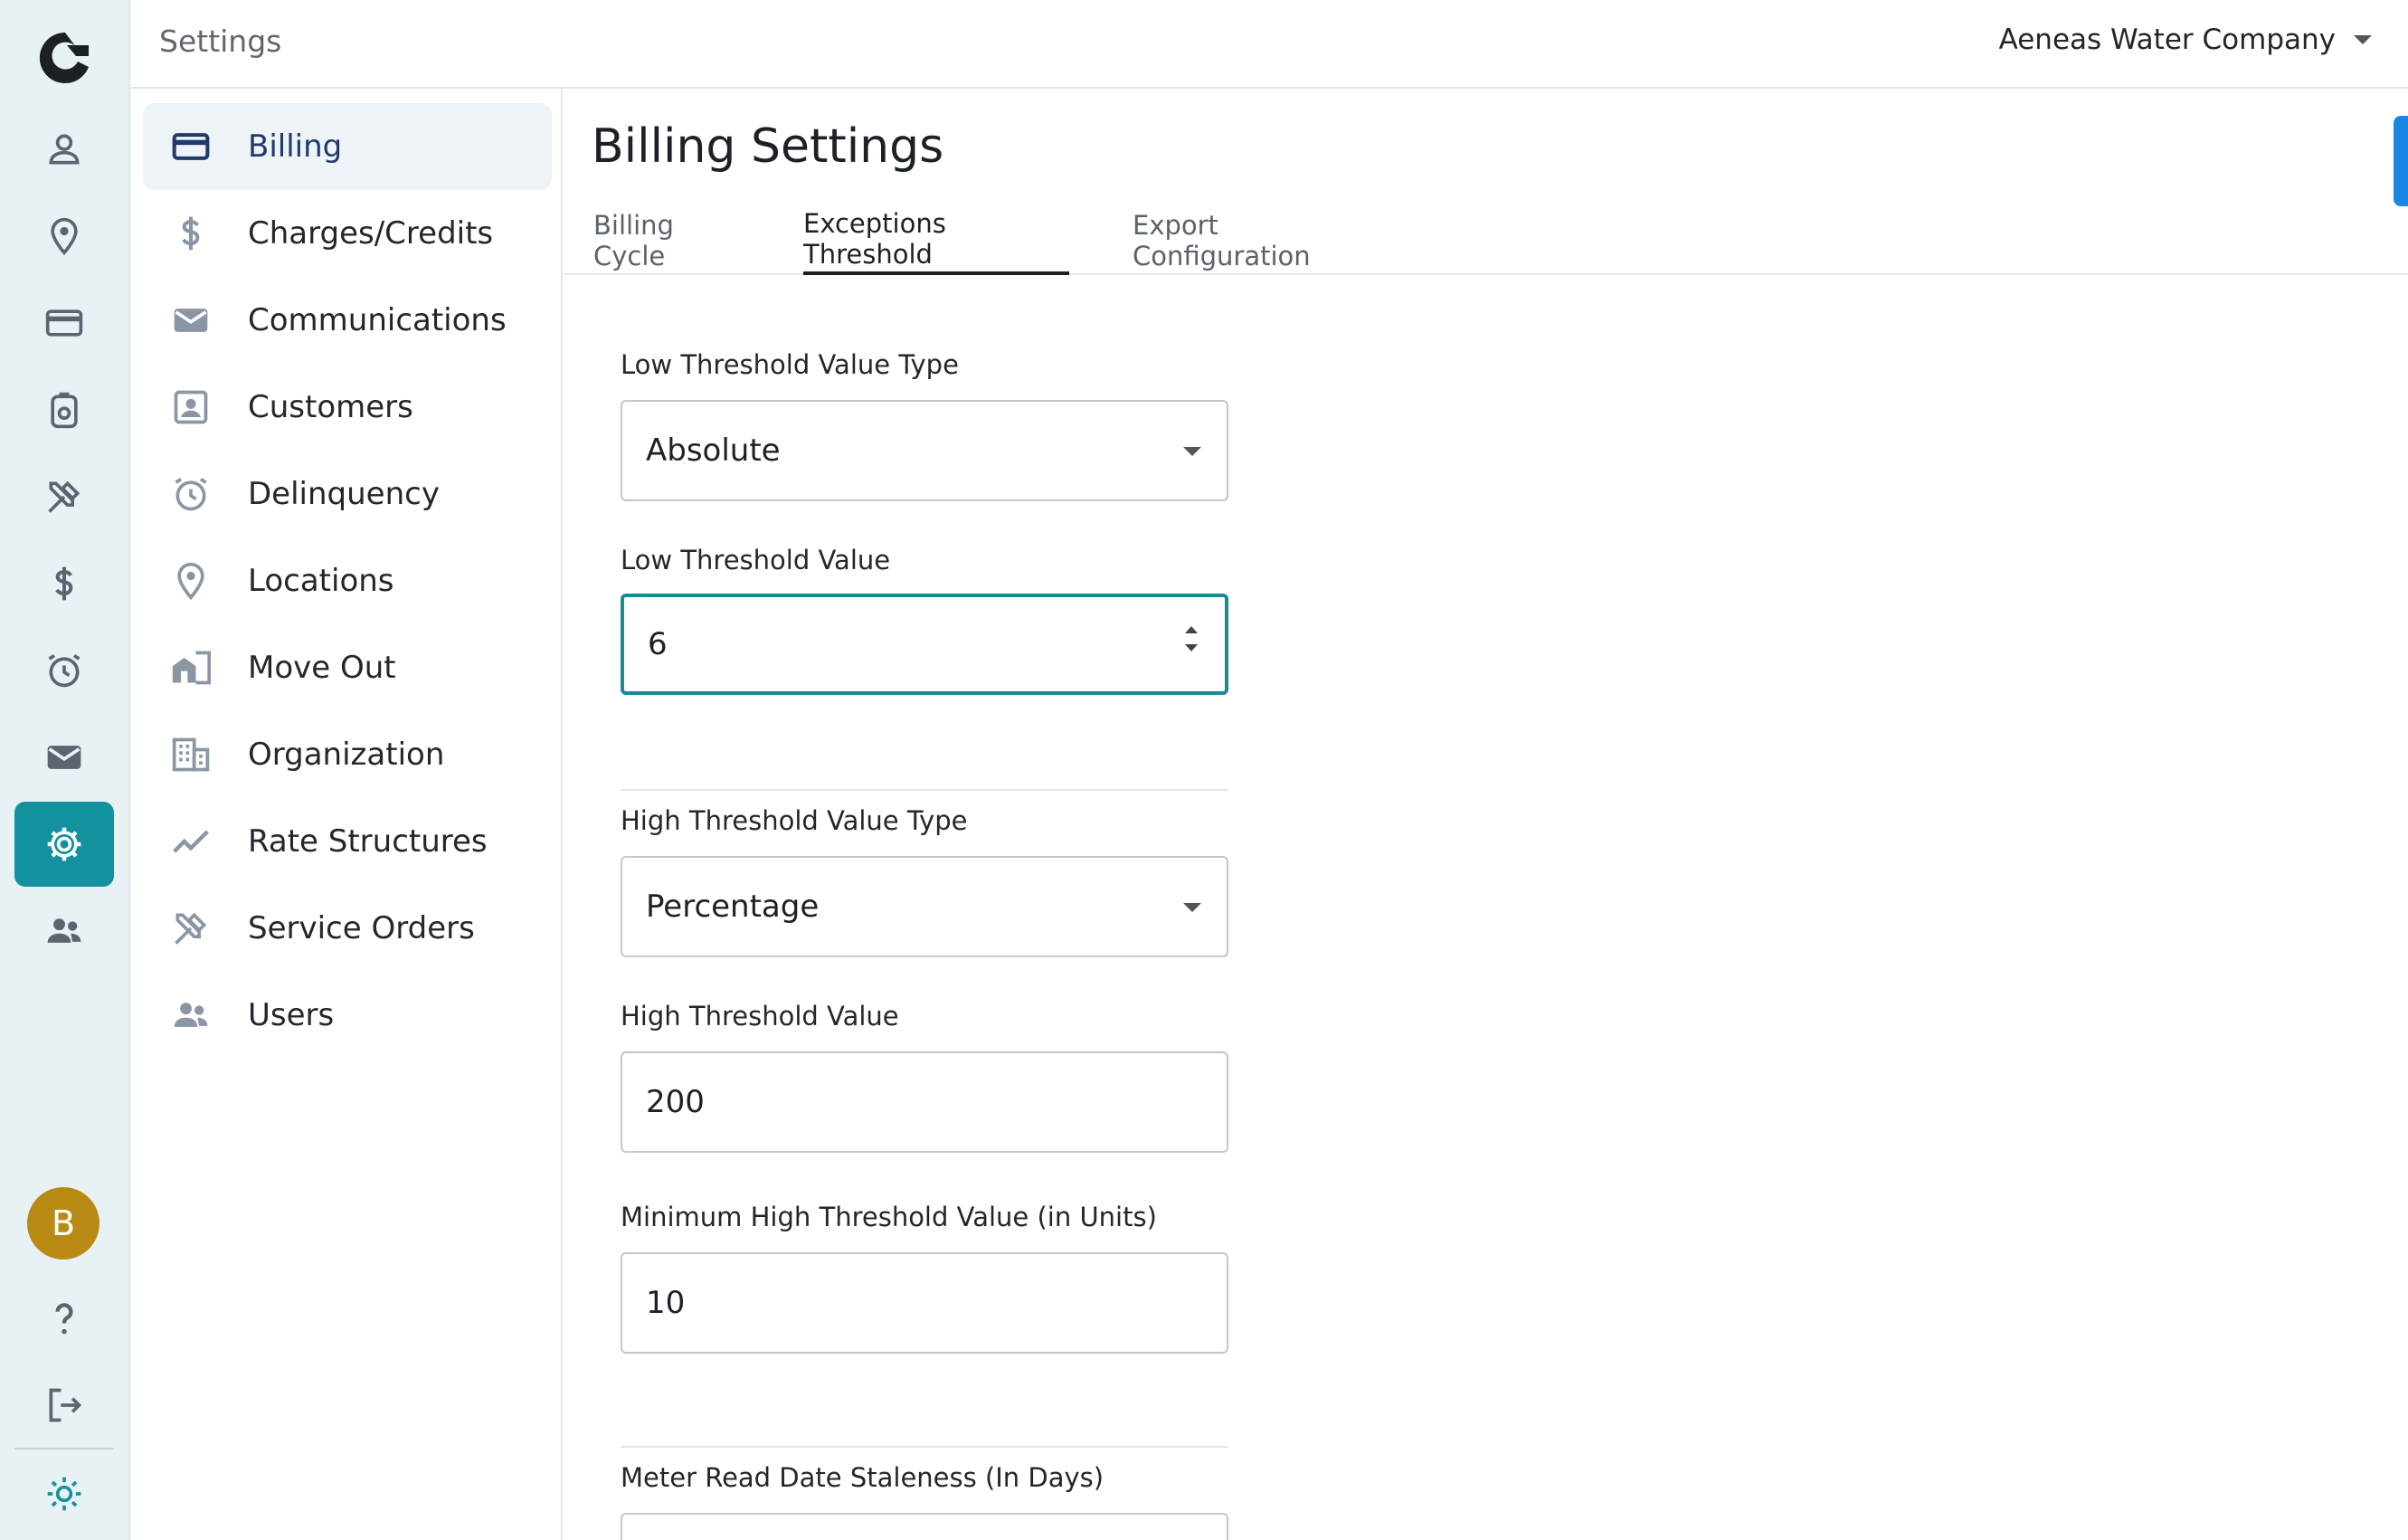 The height and width of the screenshot is (1540, 2408). Describe the element at coordinates (1191, 647) in the screenshot. I see `spinner-down-icon` at that location.